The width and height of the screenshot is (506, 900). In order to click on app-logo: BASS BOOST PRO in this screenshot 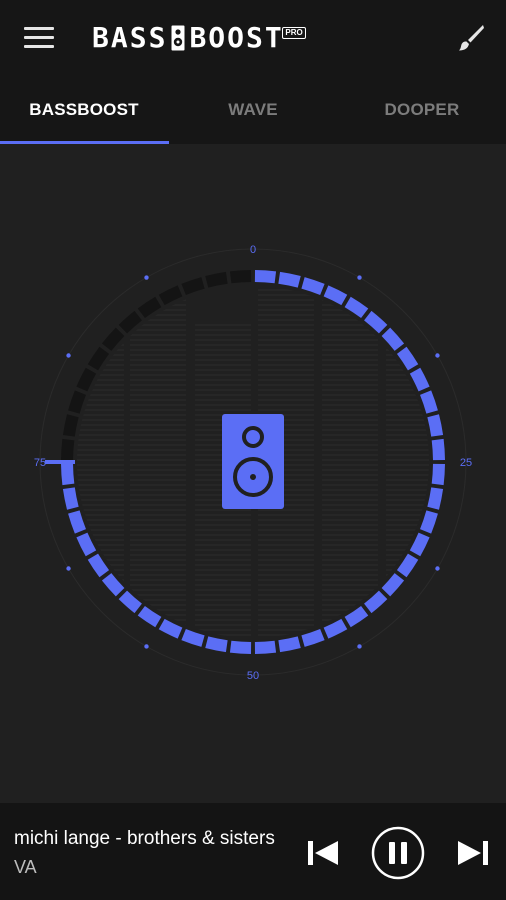, I will do `click(199, 37)`.